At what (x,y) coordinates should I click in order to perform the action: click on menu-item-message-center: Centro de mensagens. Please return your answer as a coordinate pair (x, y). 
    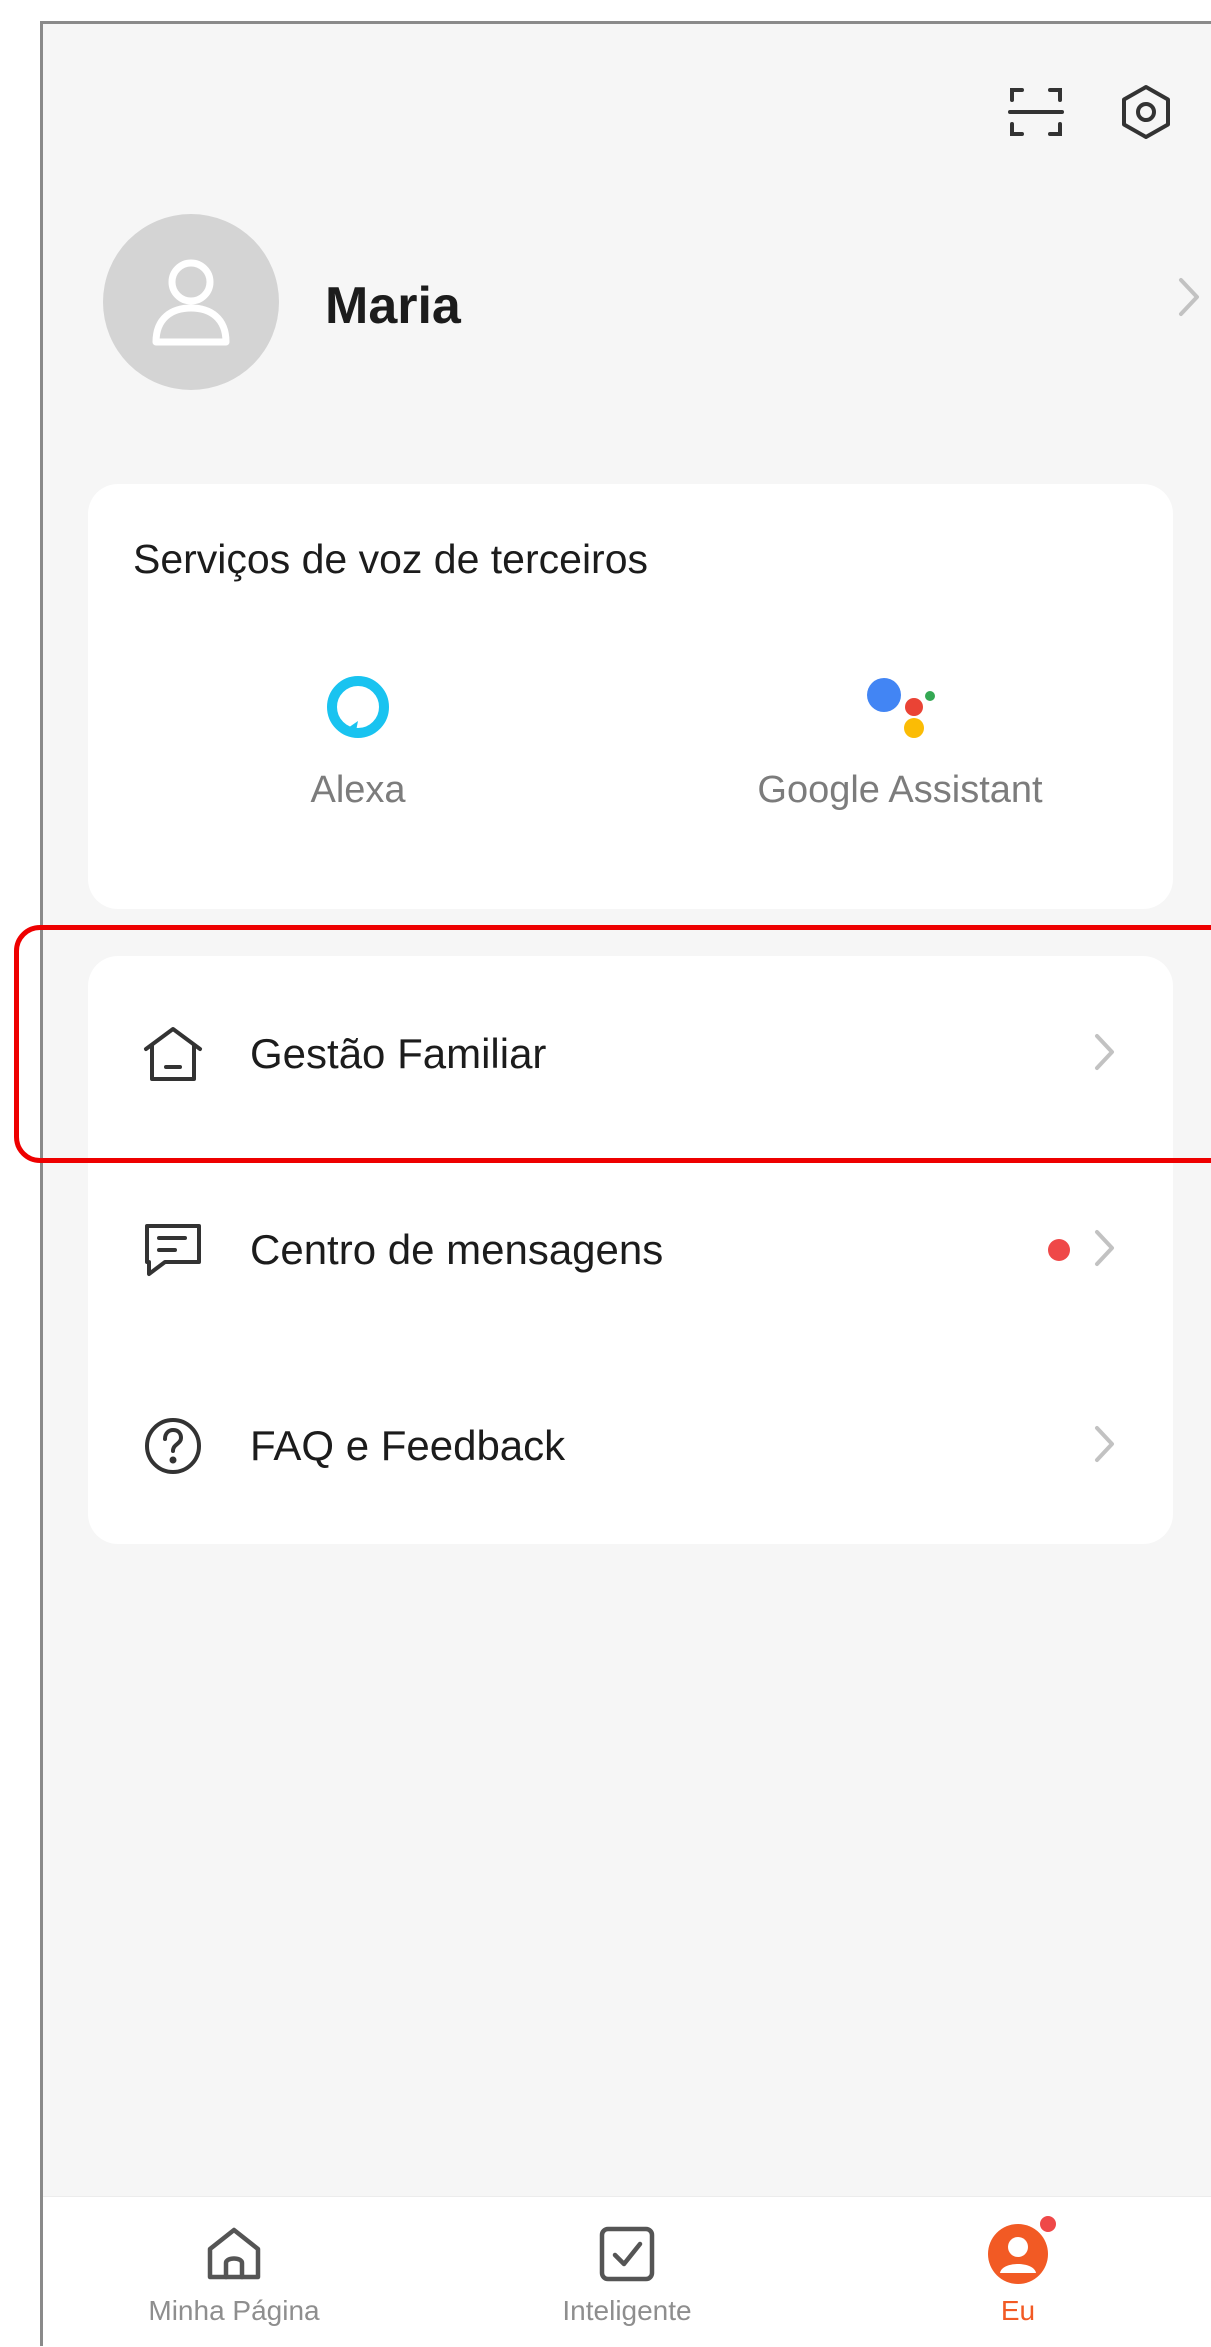
    Looking at the image, I should click on (630, 1250).